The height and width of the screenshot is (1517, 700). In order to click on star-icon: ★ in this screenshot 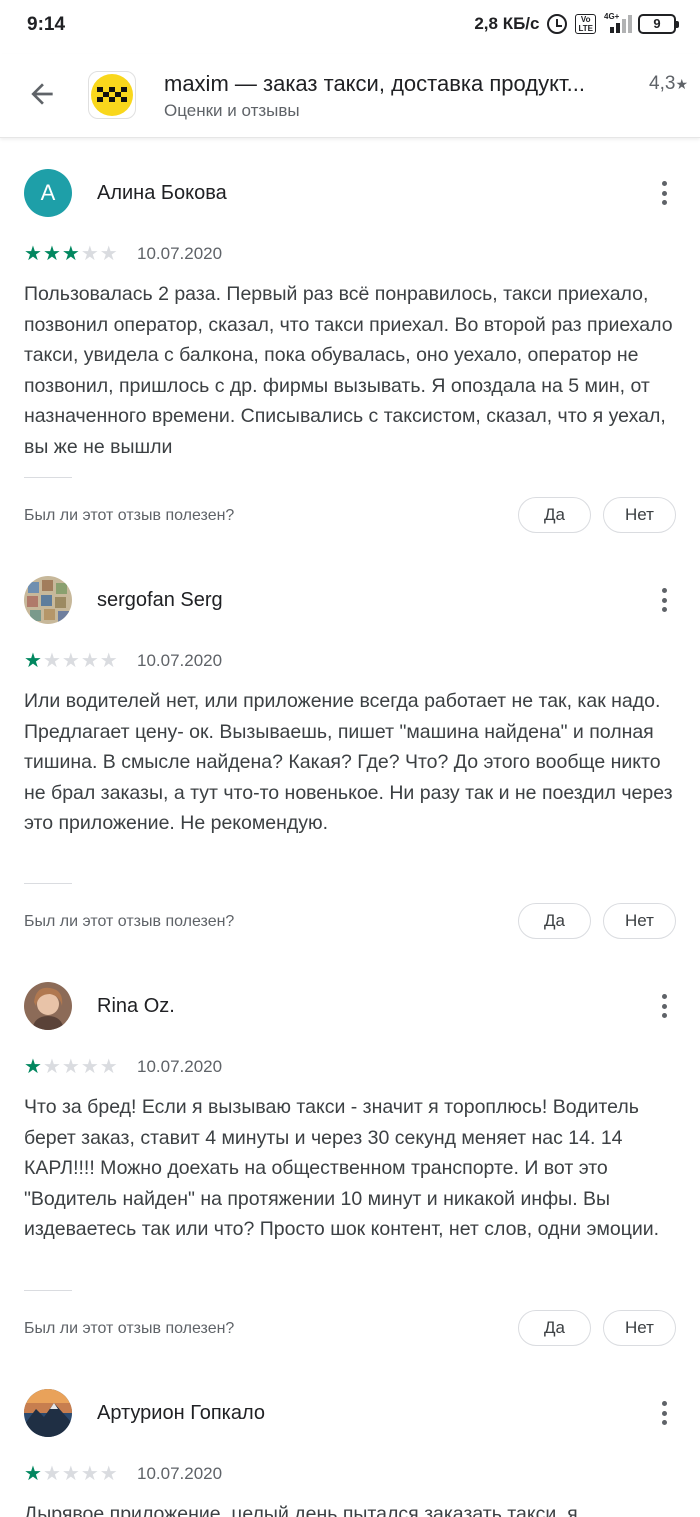, I will do `click(681, 84)`.